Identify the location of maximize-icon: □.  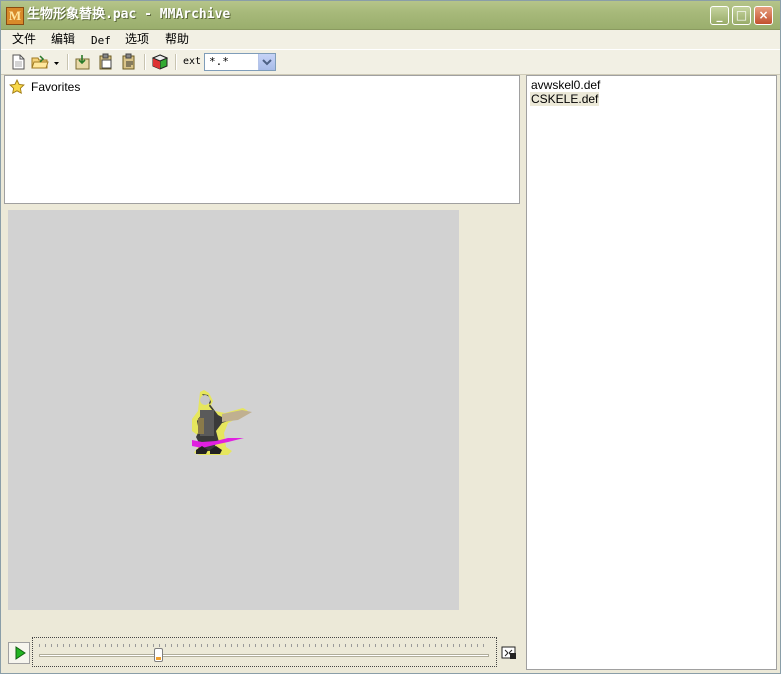
(741, 15).